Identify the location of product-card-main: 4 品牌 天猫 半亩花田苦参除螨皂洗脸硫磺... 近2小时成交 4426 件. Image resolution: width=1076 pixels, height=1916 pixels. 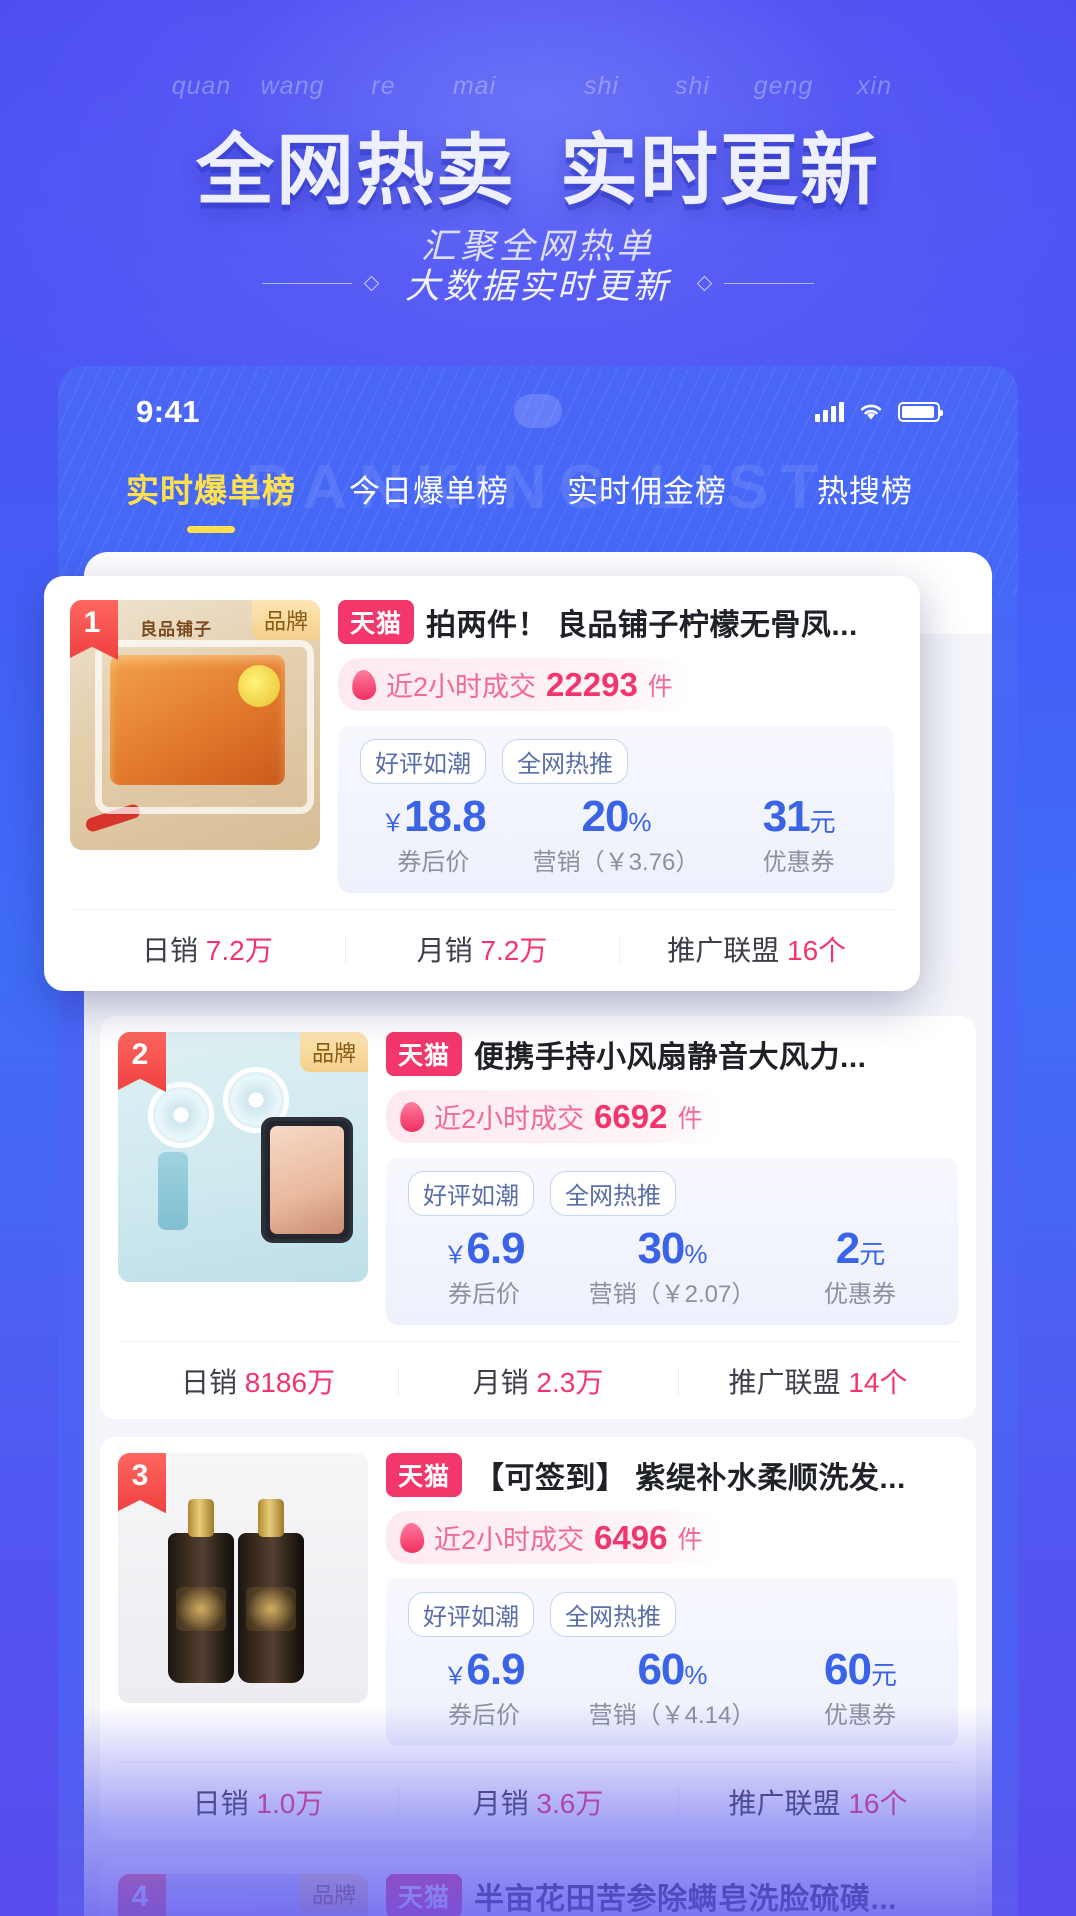
(538, 1895).